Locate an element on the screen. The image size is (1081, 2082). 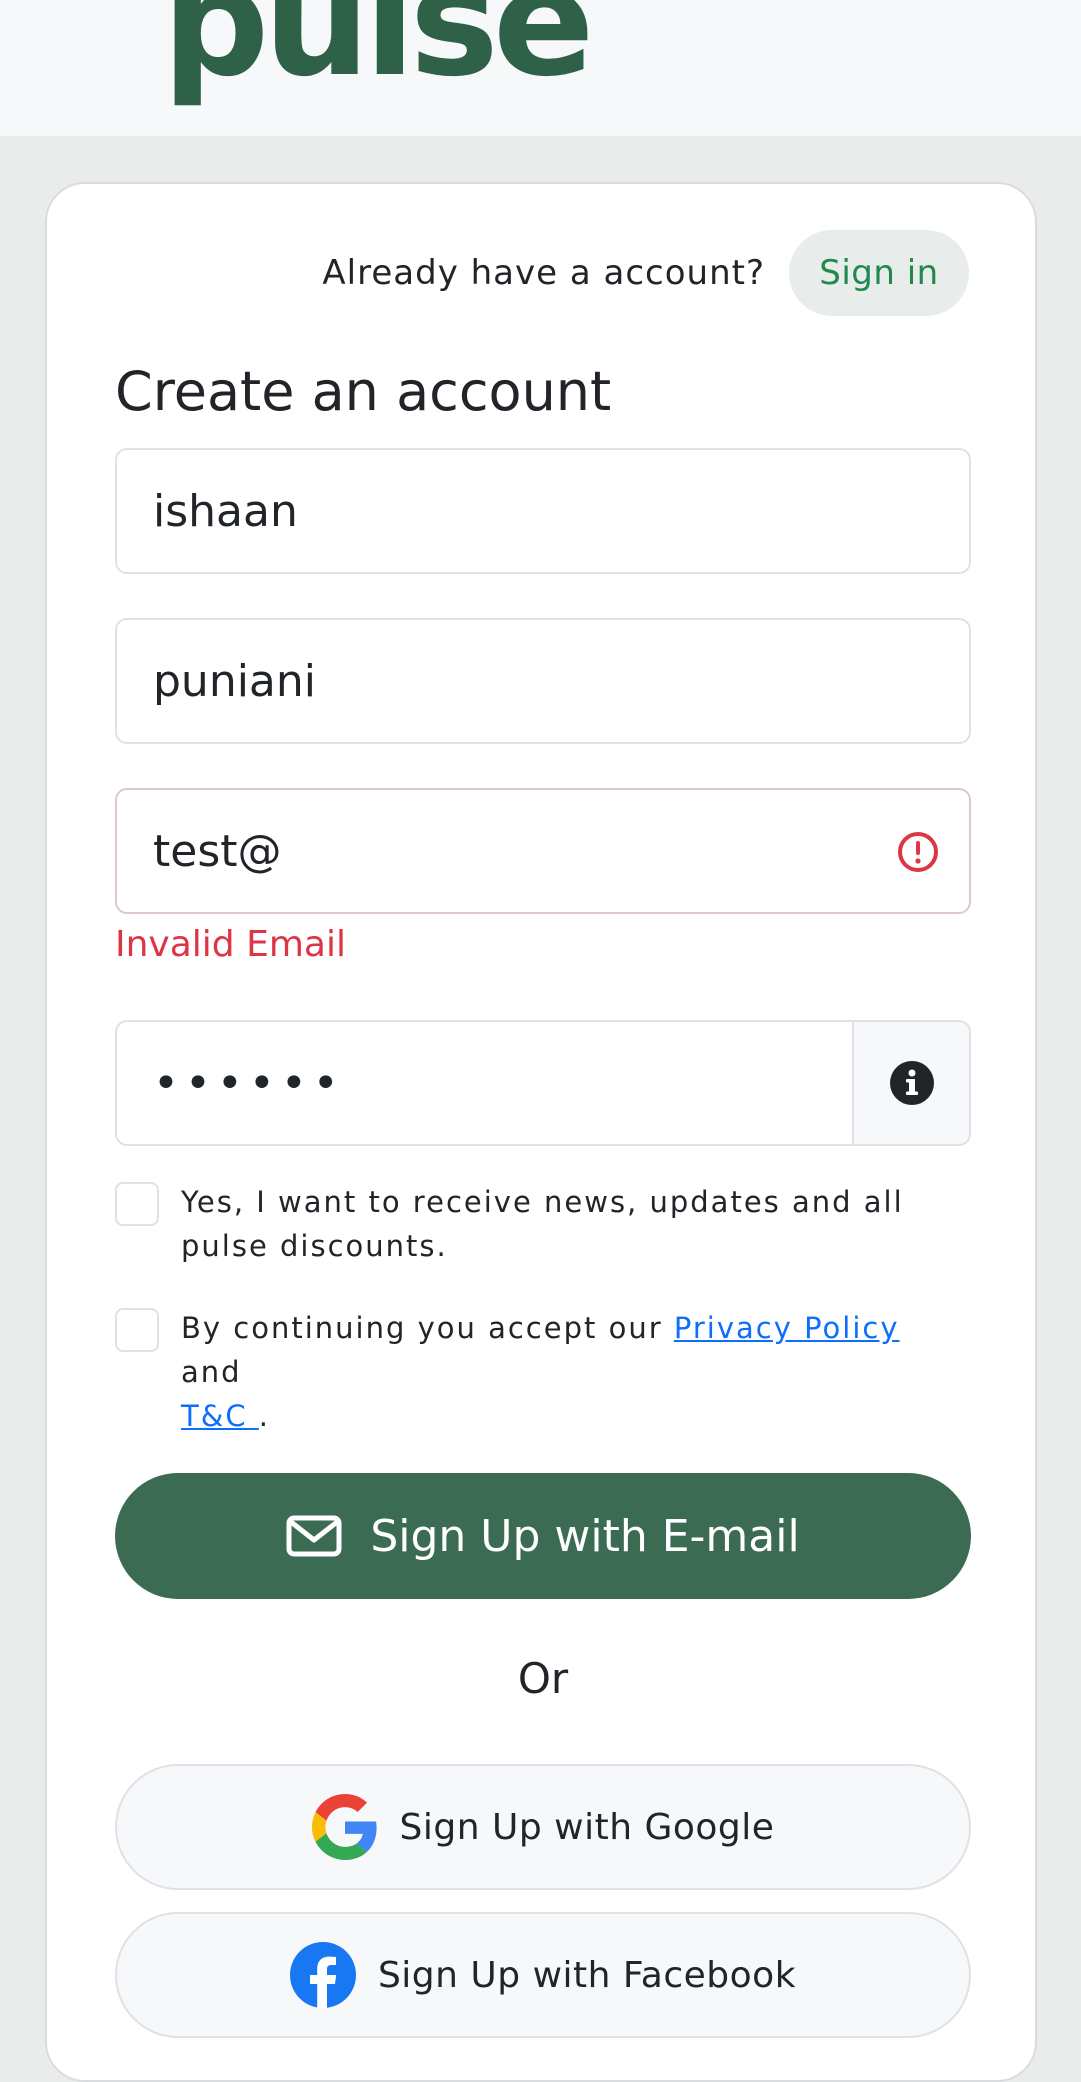
email-field: test@ is located at coordinates (543, 851).